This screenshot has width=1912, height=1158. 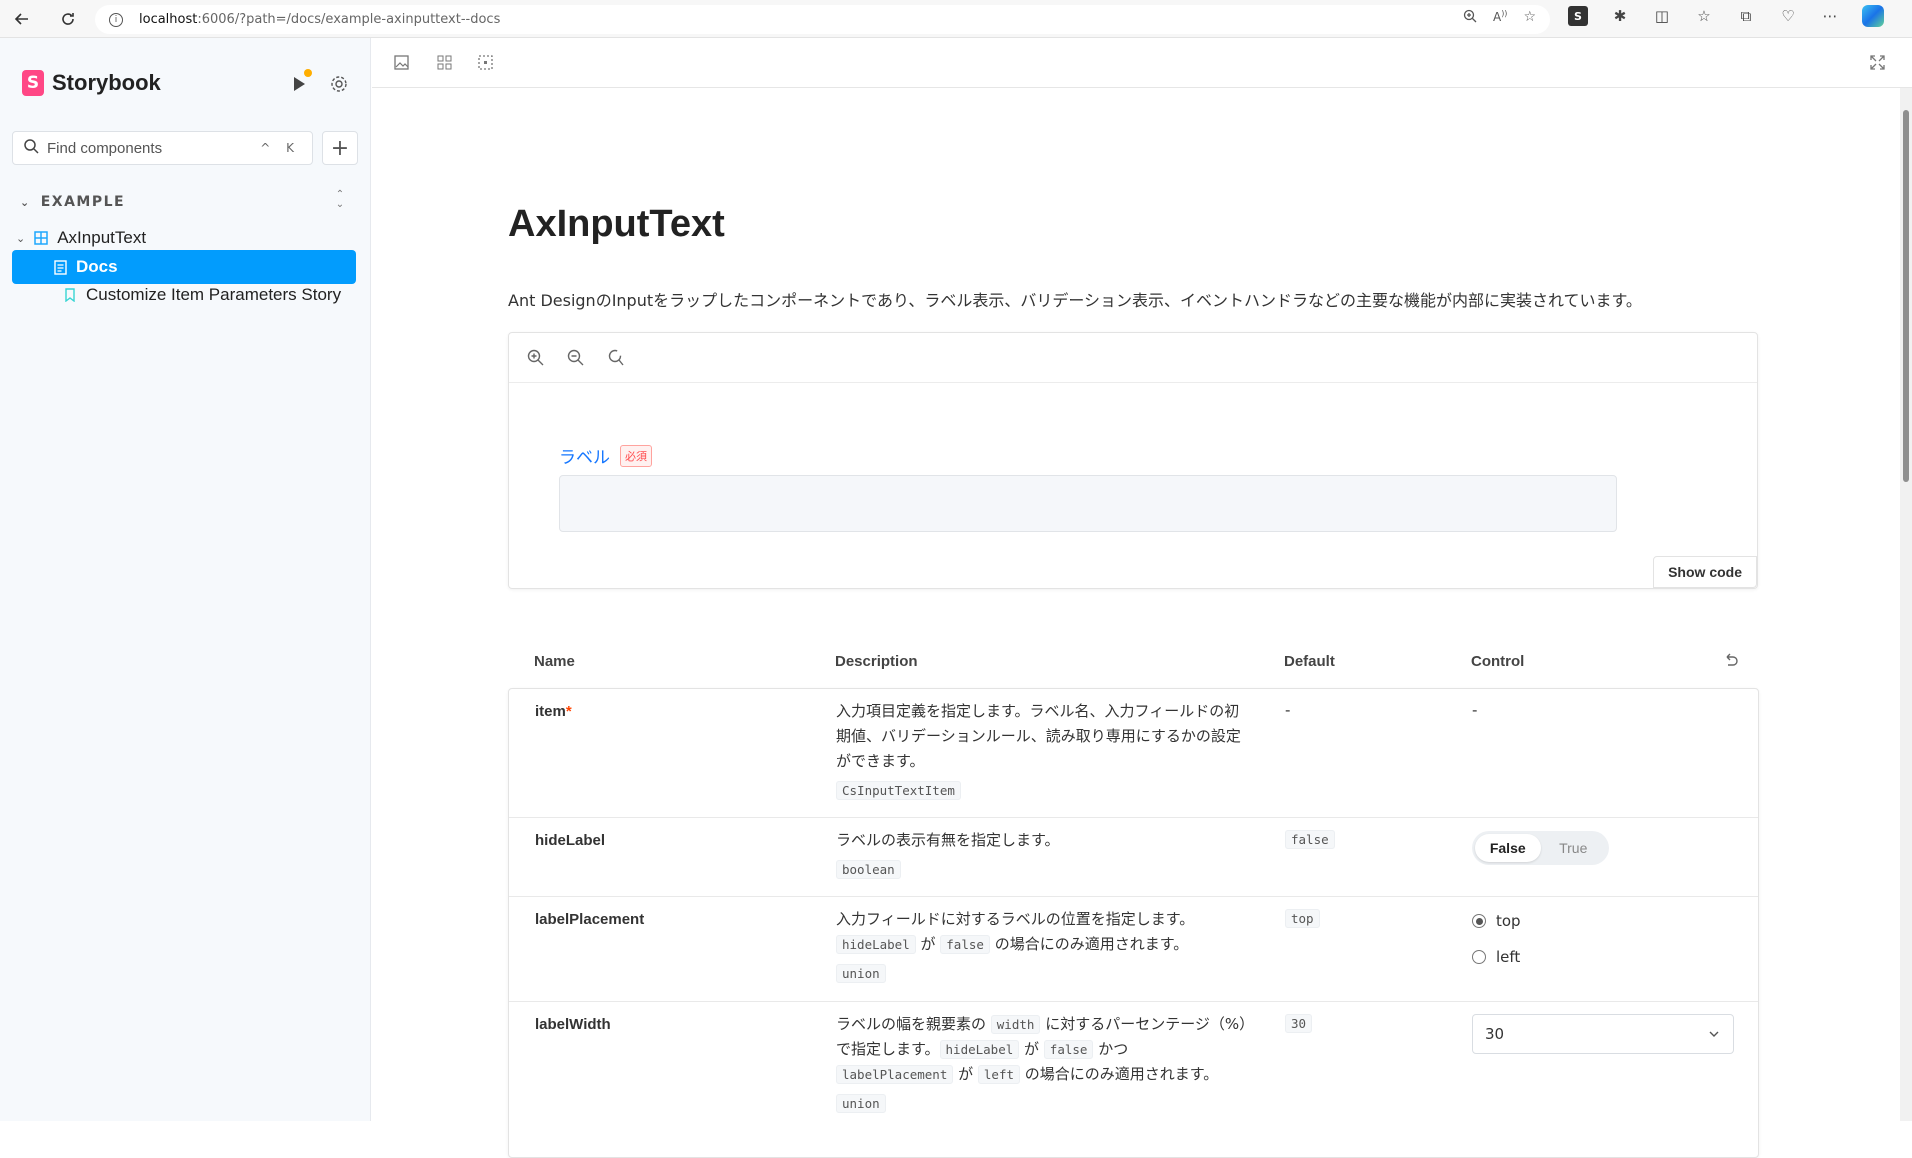 What do you see at coordinates (550, 711) in the screenshot?
I see `arg-name-text: item` at bounding box center [550, 711].